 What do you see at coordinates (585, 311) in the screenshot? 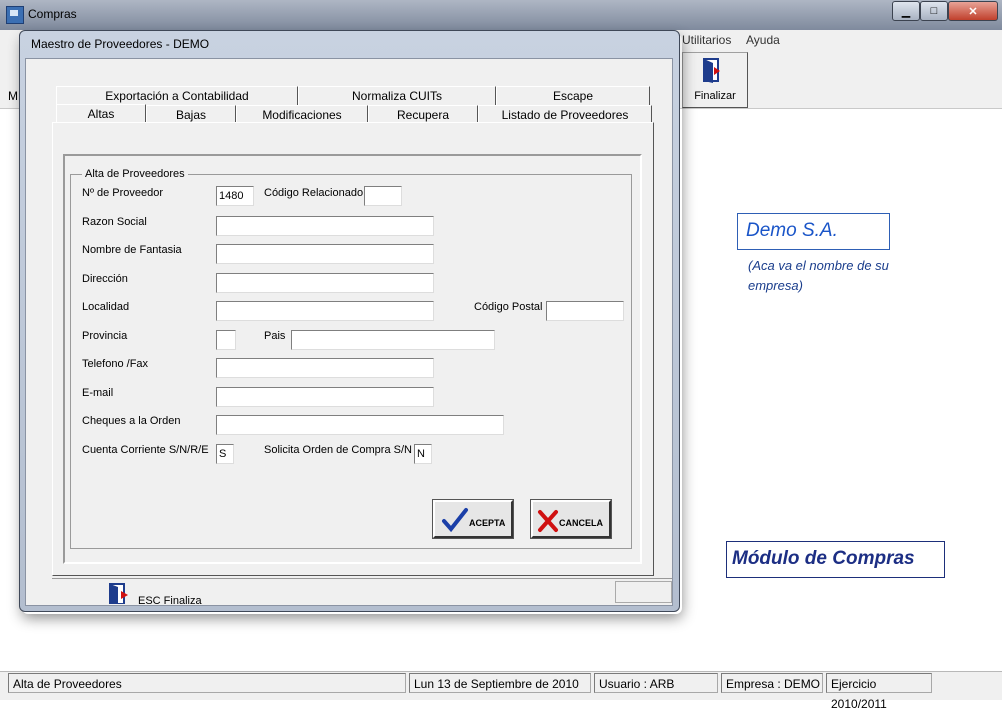
I see `codigo-postal-field` at bounding box center [585, 311].